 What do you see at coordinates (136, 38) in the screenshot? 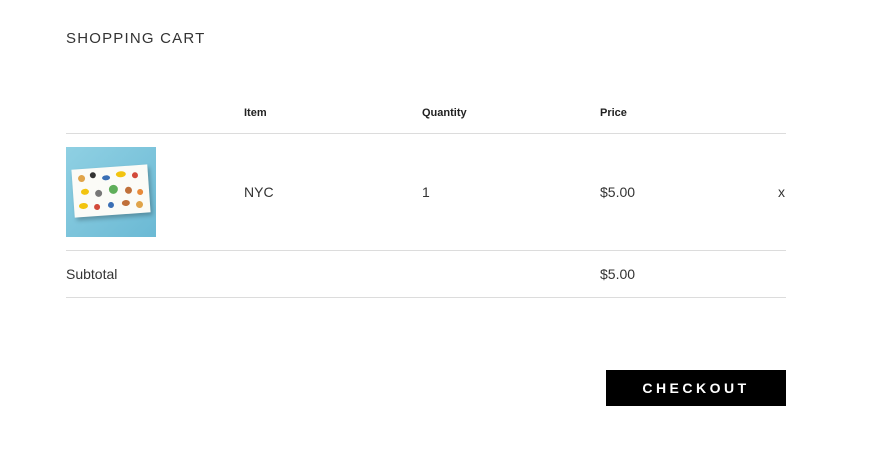
I see `page-title: SHOPPING CART` at bounding box center [136, 38].